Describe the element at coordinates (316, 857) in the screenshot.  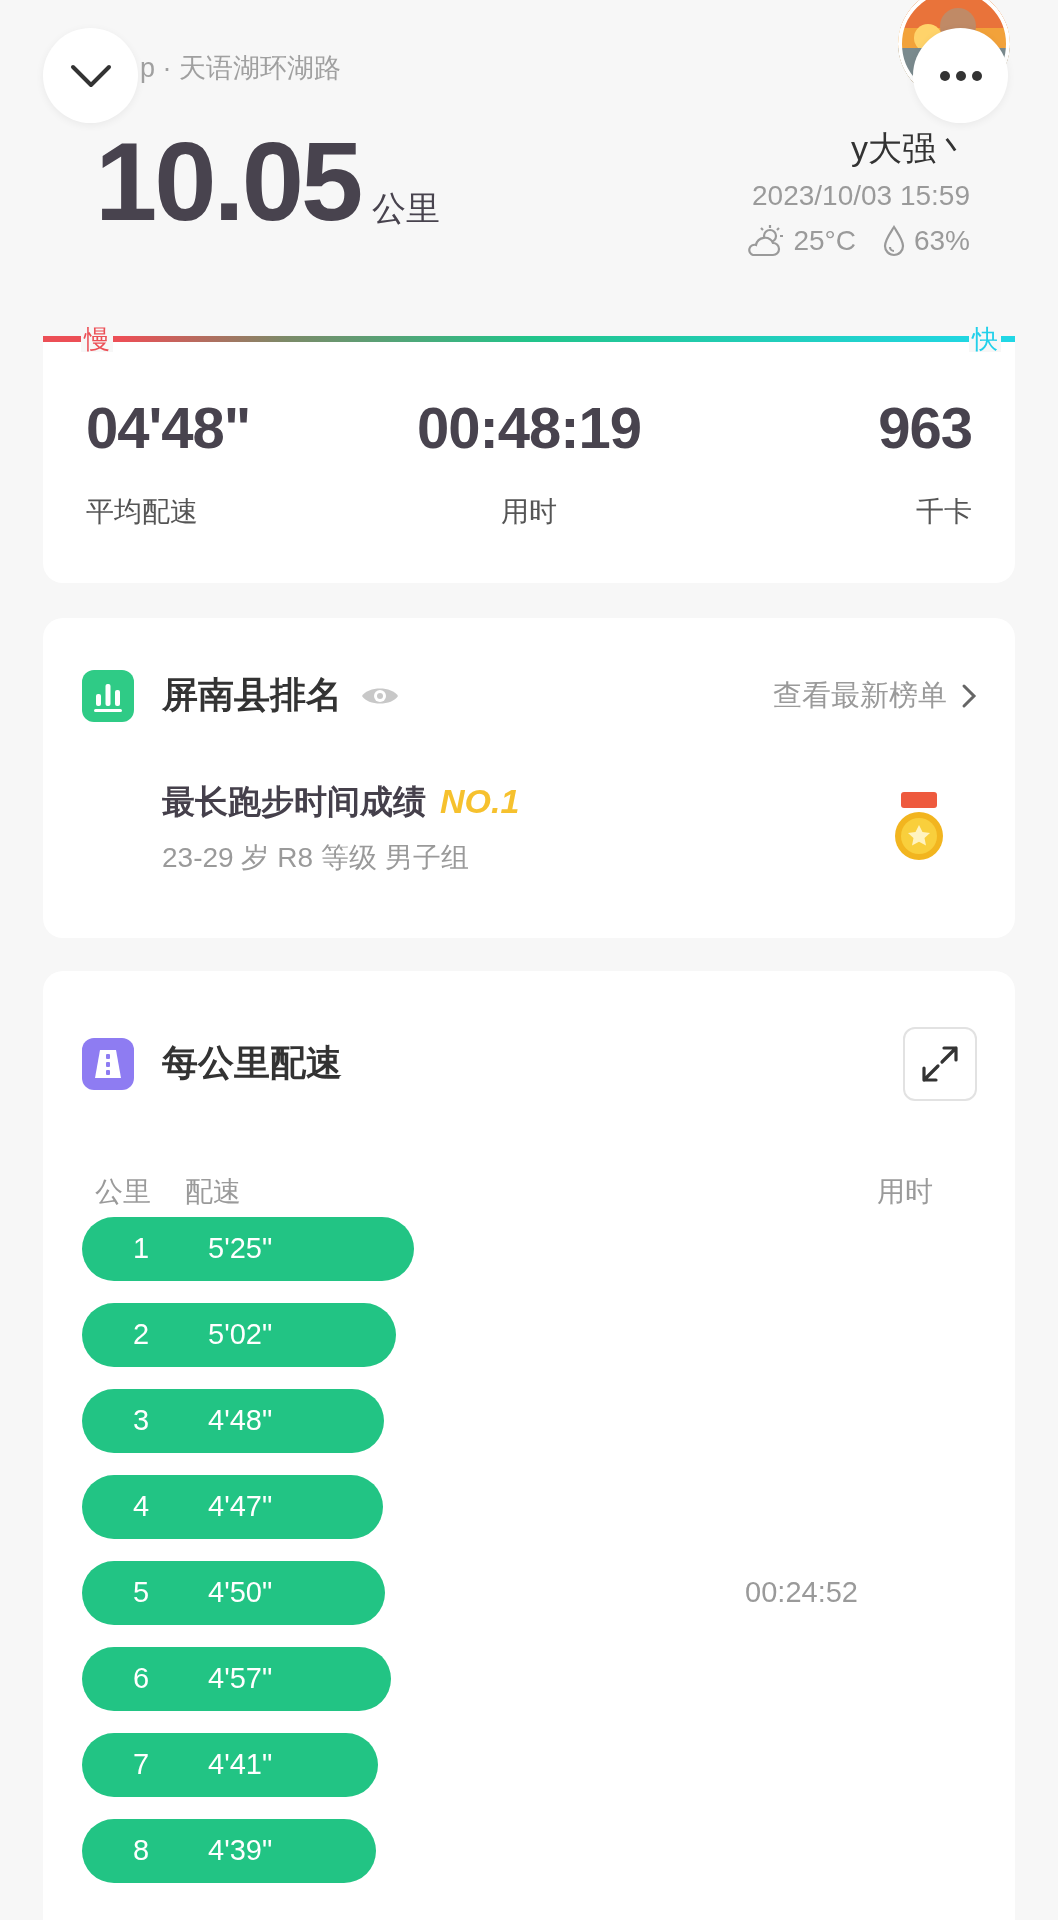
I see `group-label: 23-29 岁 R8 等级 男子组` at that location.